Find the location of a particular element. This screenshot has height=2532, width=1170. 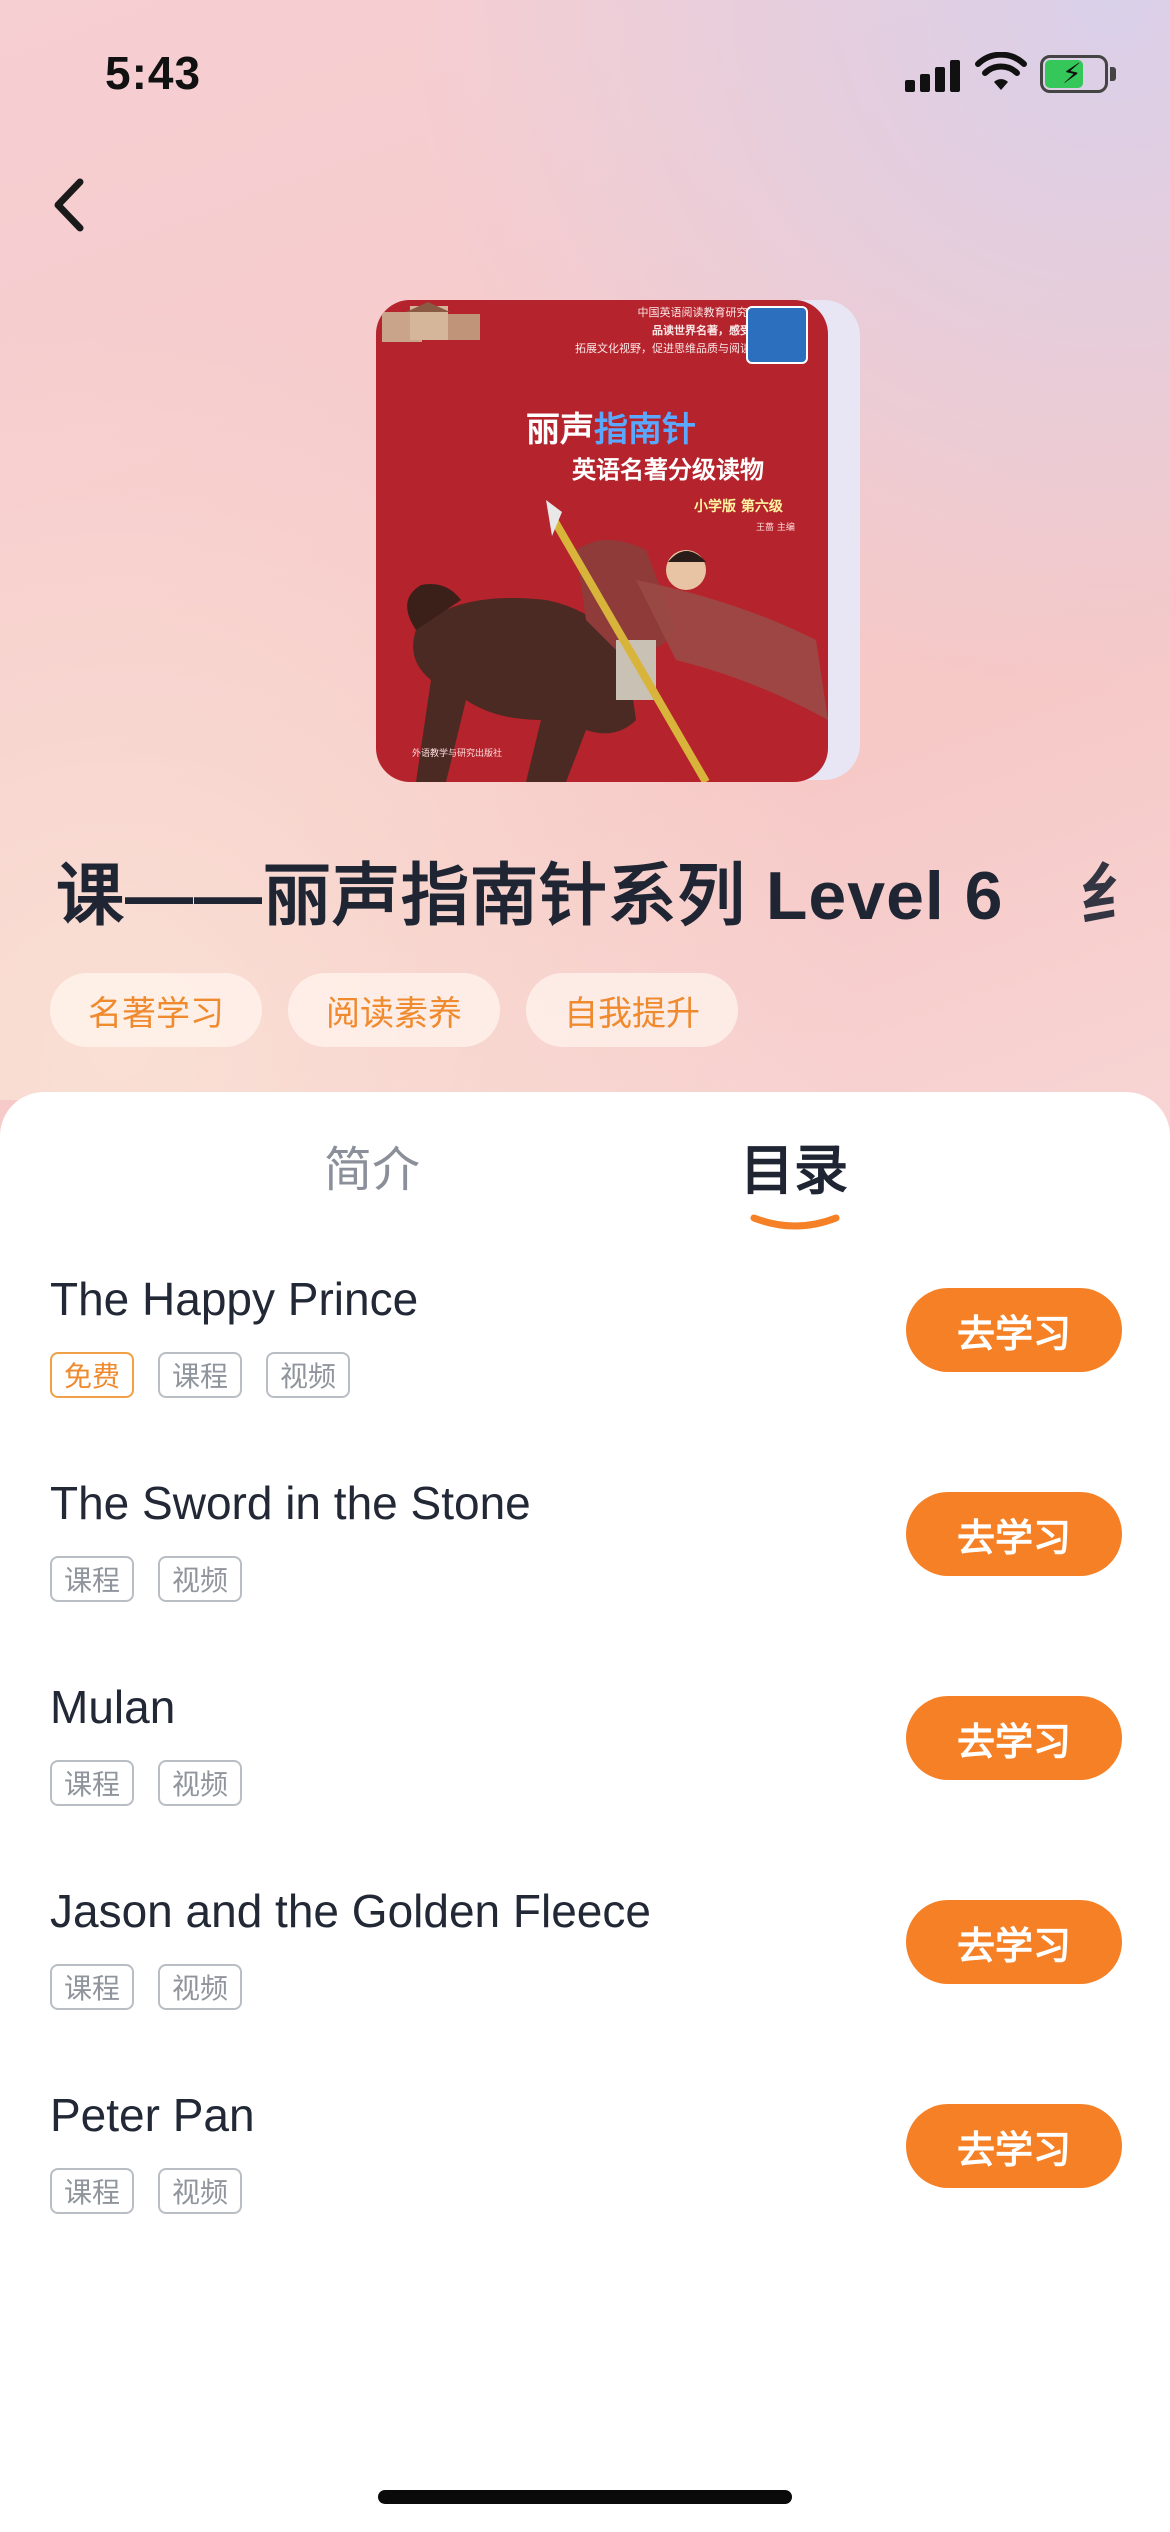

status-time: 5:43 is located at coordinates (153, 73).